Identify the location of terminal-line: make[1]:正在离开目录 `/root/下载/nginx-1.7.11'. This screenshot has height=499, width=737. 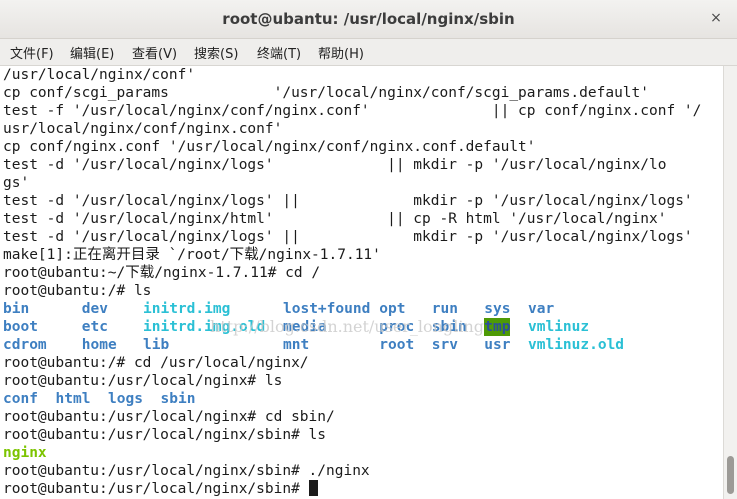
(192, 255).